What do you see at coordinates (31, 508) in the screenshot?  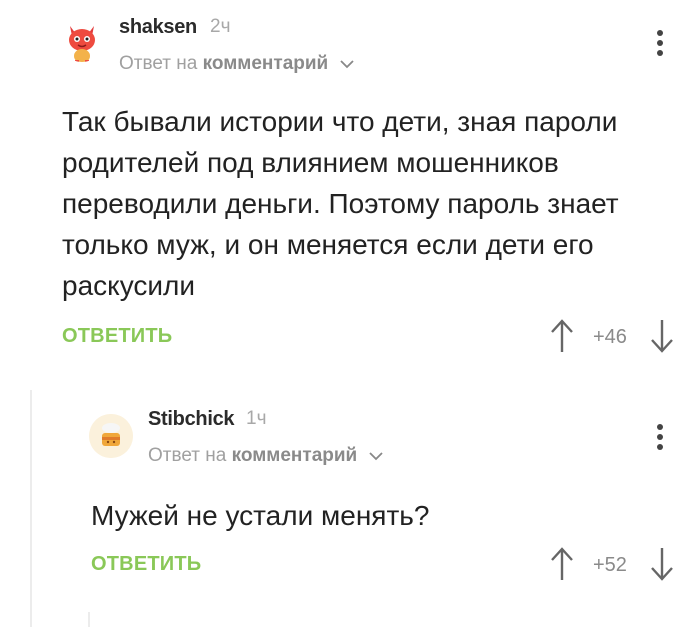 I see `thread-indent-line` at bounding box center [31, 508].